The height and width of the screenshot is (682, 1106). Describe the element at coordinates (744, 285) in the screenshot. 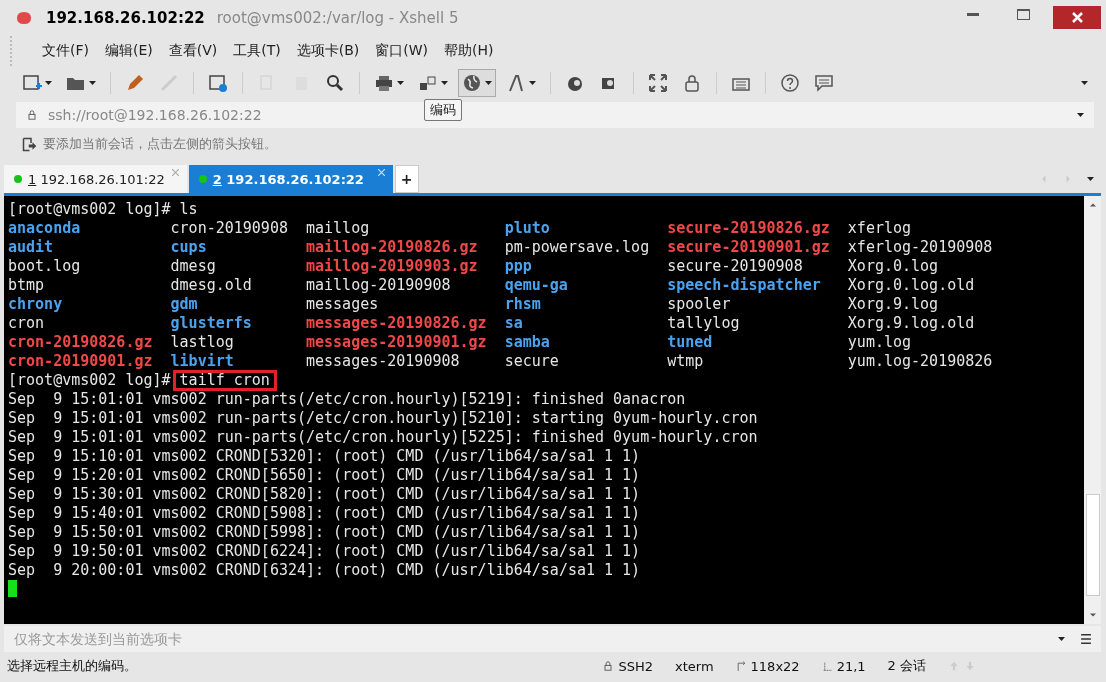

I see `file-name: speech-dispatcher` at that location.